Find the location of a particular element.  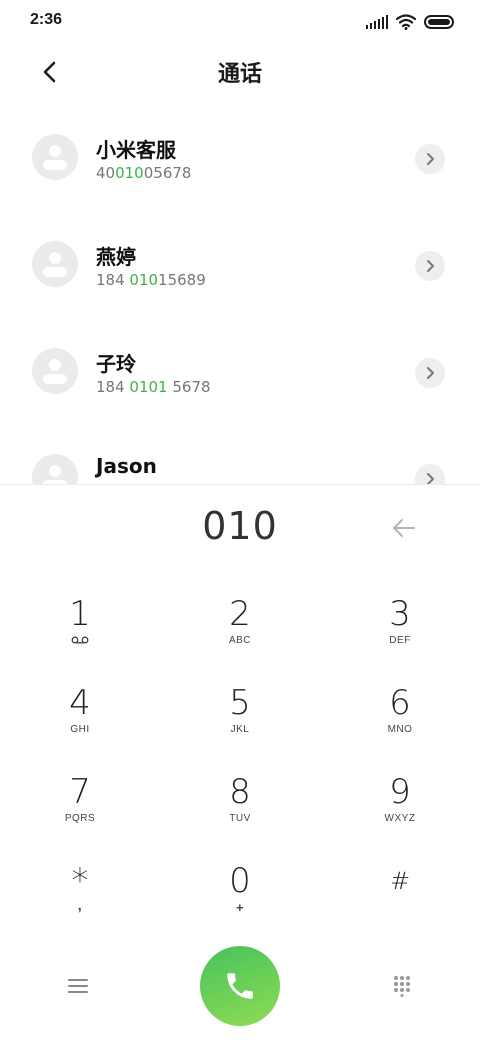

backspace-arrow-icon is located at coordinates (404, 528).